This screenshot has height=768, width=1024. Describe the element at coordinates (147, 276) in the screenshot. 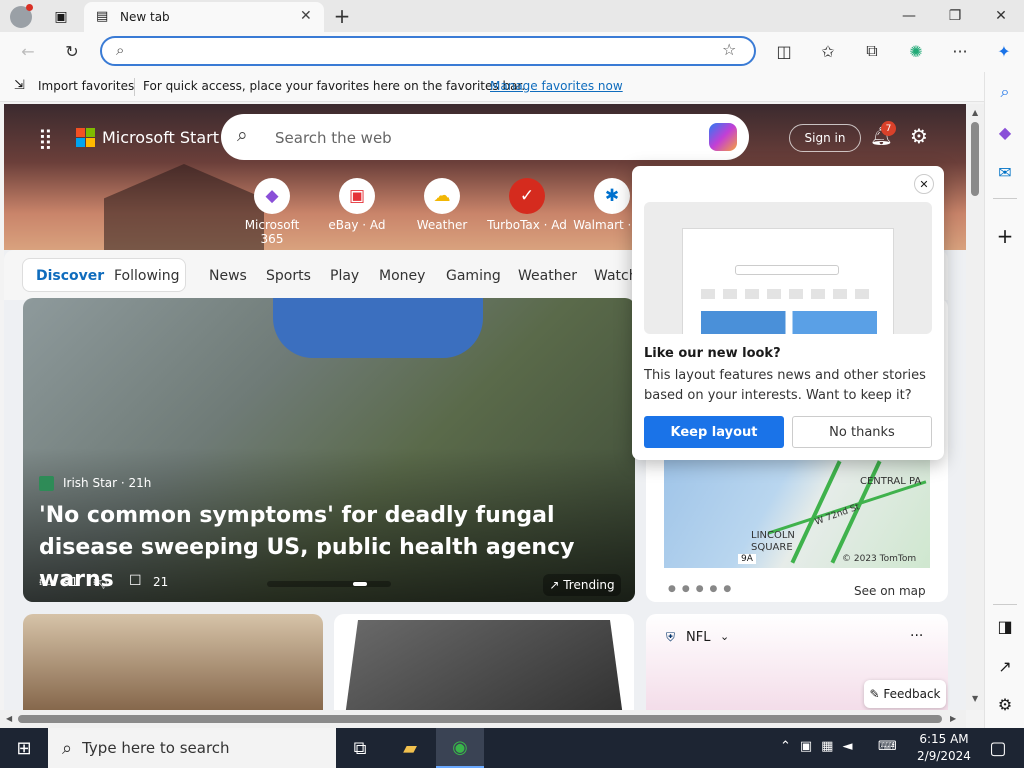

I see `tab-following: Following` at that location.